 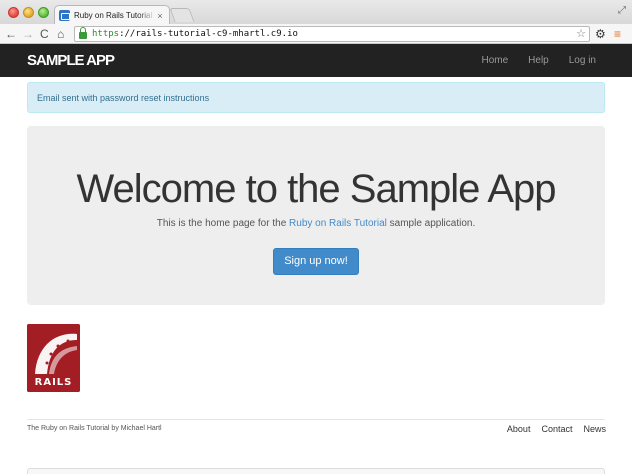 What do you see at coordinates (600, 34) in the screenshot?
I see `gear-icon: ⚙` at bounding box center [600, 34].